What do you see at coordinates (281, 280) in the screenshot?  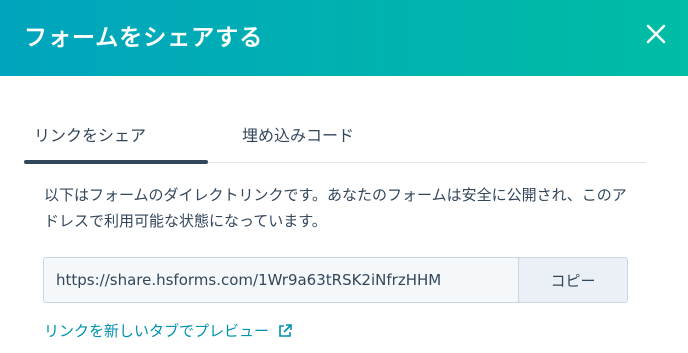 I see `share-url-input` at bounding box center [281, 280].